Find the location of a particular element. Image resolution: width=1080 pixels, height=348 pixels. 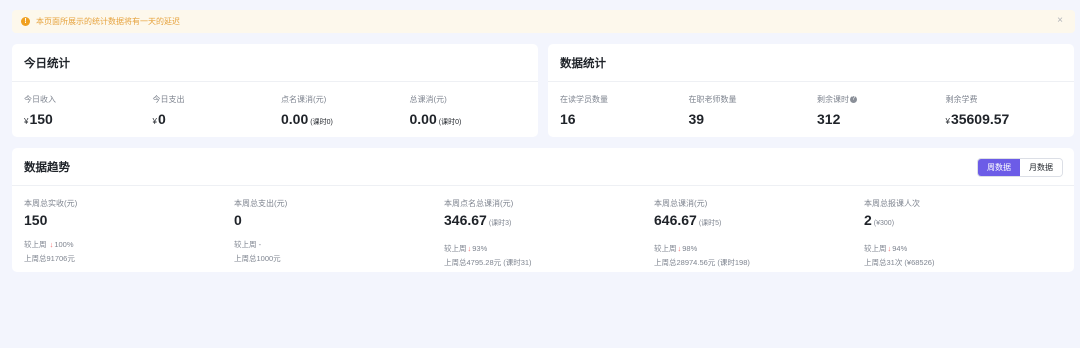

trend-value: 0 is located at coordinates (238, 220).